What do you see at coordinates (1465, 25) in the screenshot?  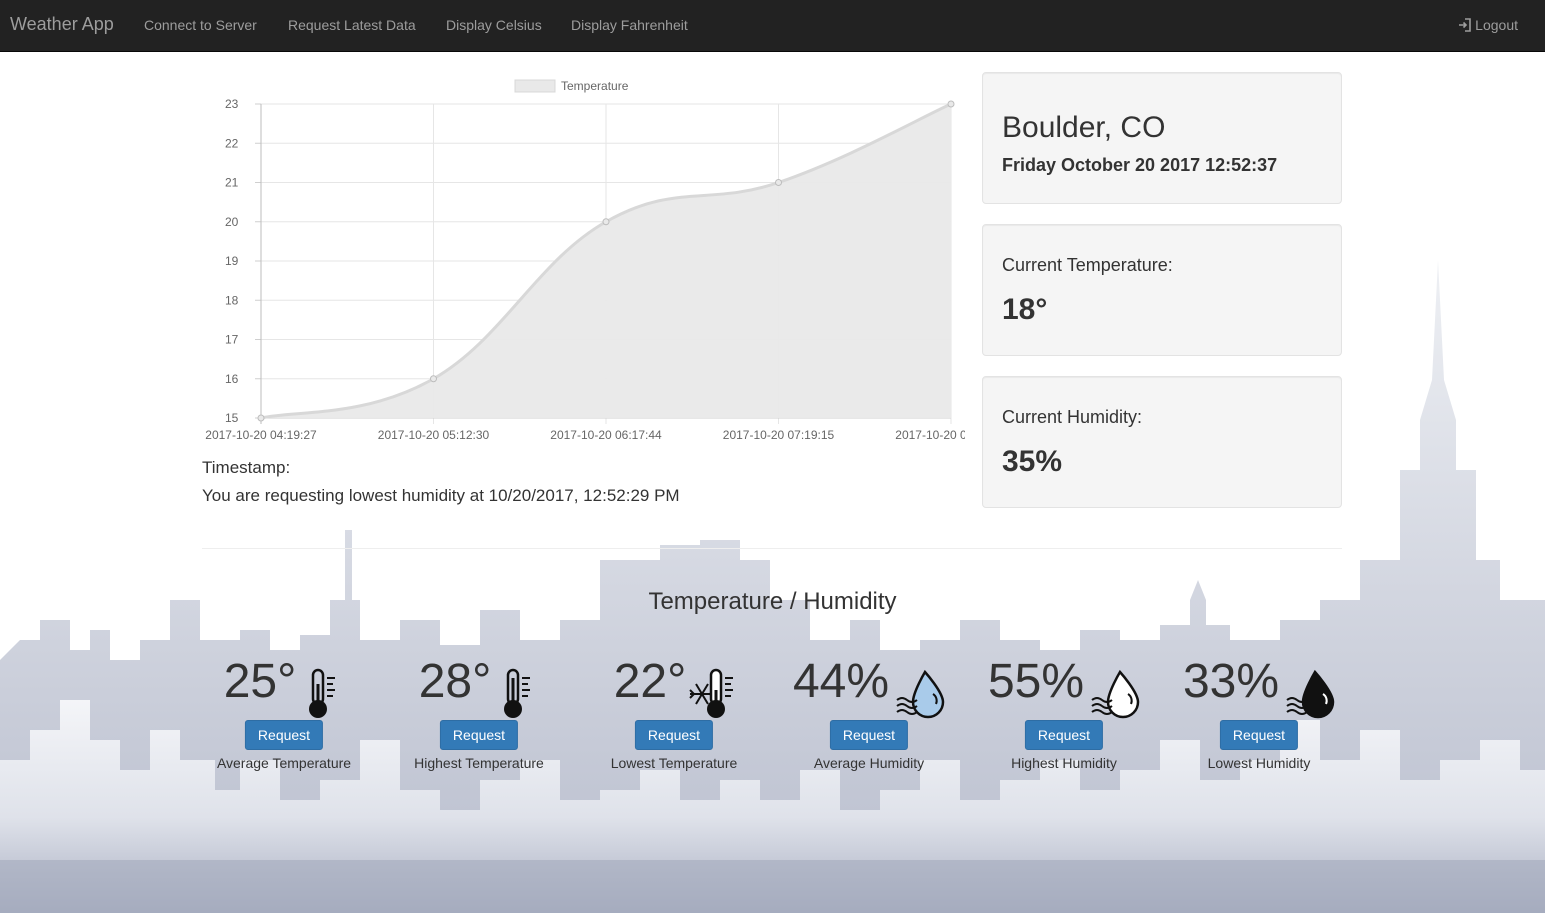 I see `log-in-icon` at bounding box center [1465, 25].